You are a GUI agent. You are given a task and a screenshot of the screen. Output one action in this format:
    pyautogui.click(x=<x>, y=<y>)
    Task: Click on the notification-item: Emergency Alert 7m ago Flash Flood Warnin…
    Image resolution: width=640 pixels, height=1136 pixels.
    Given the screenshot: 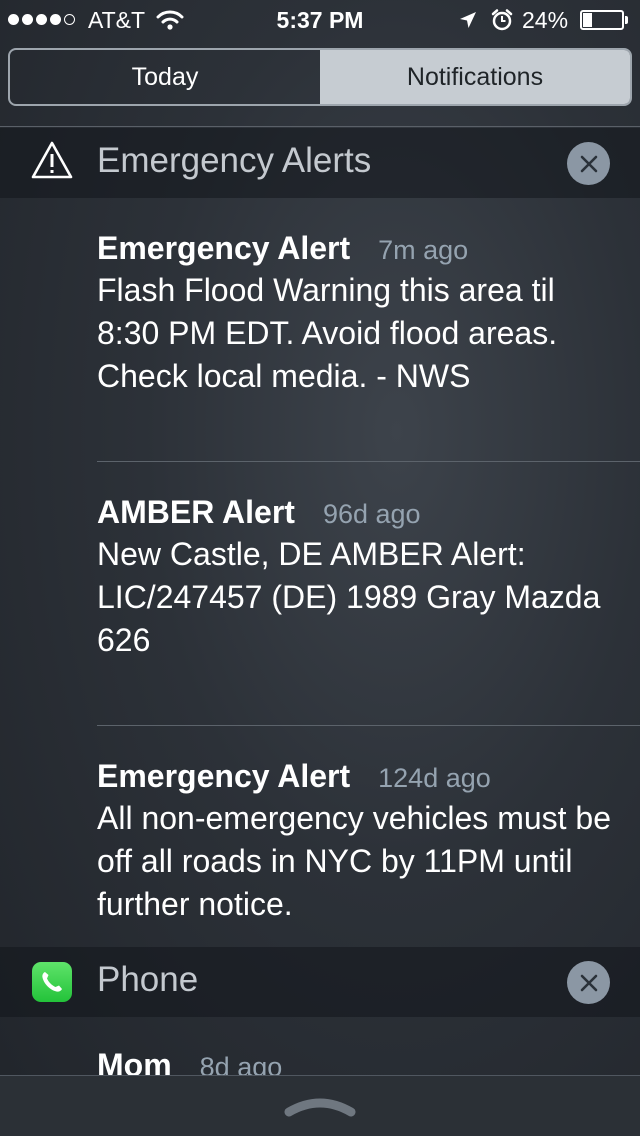 What is the action you would take?
    pyautogui.click(x=357, y=313)
    